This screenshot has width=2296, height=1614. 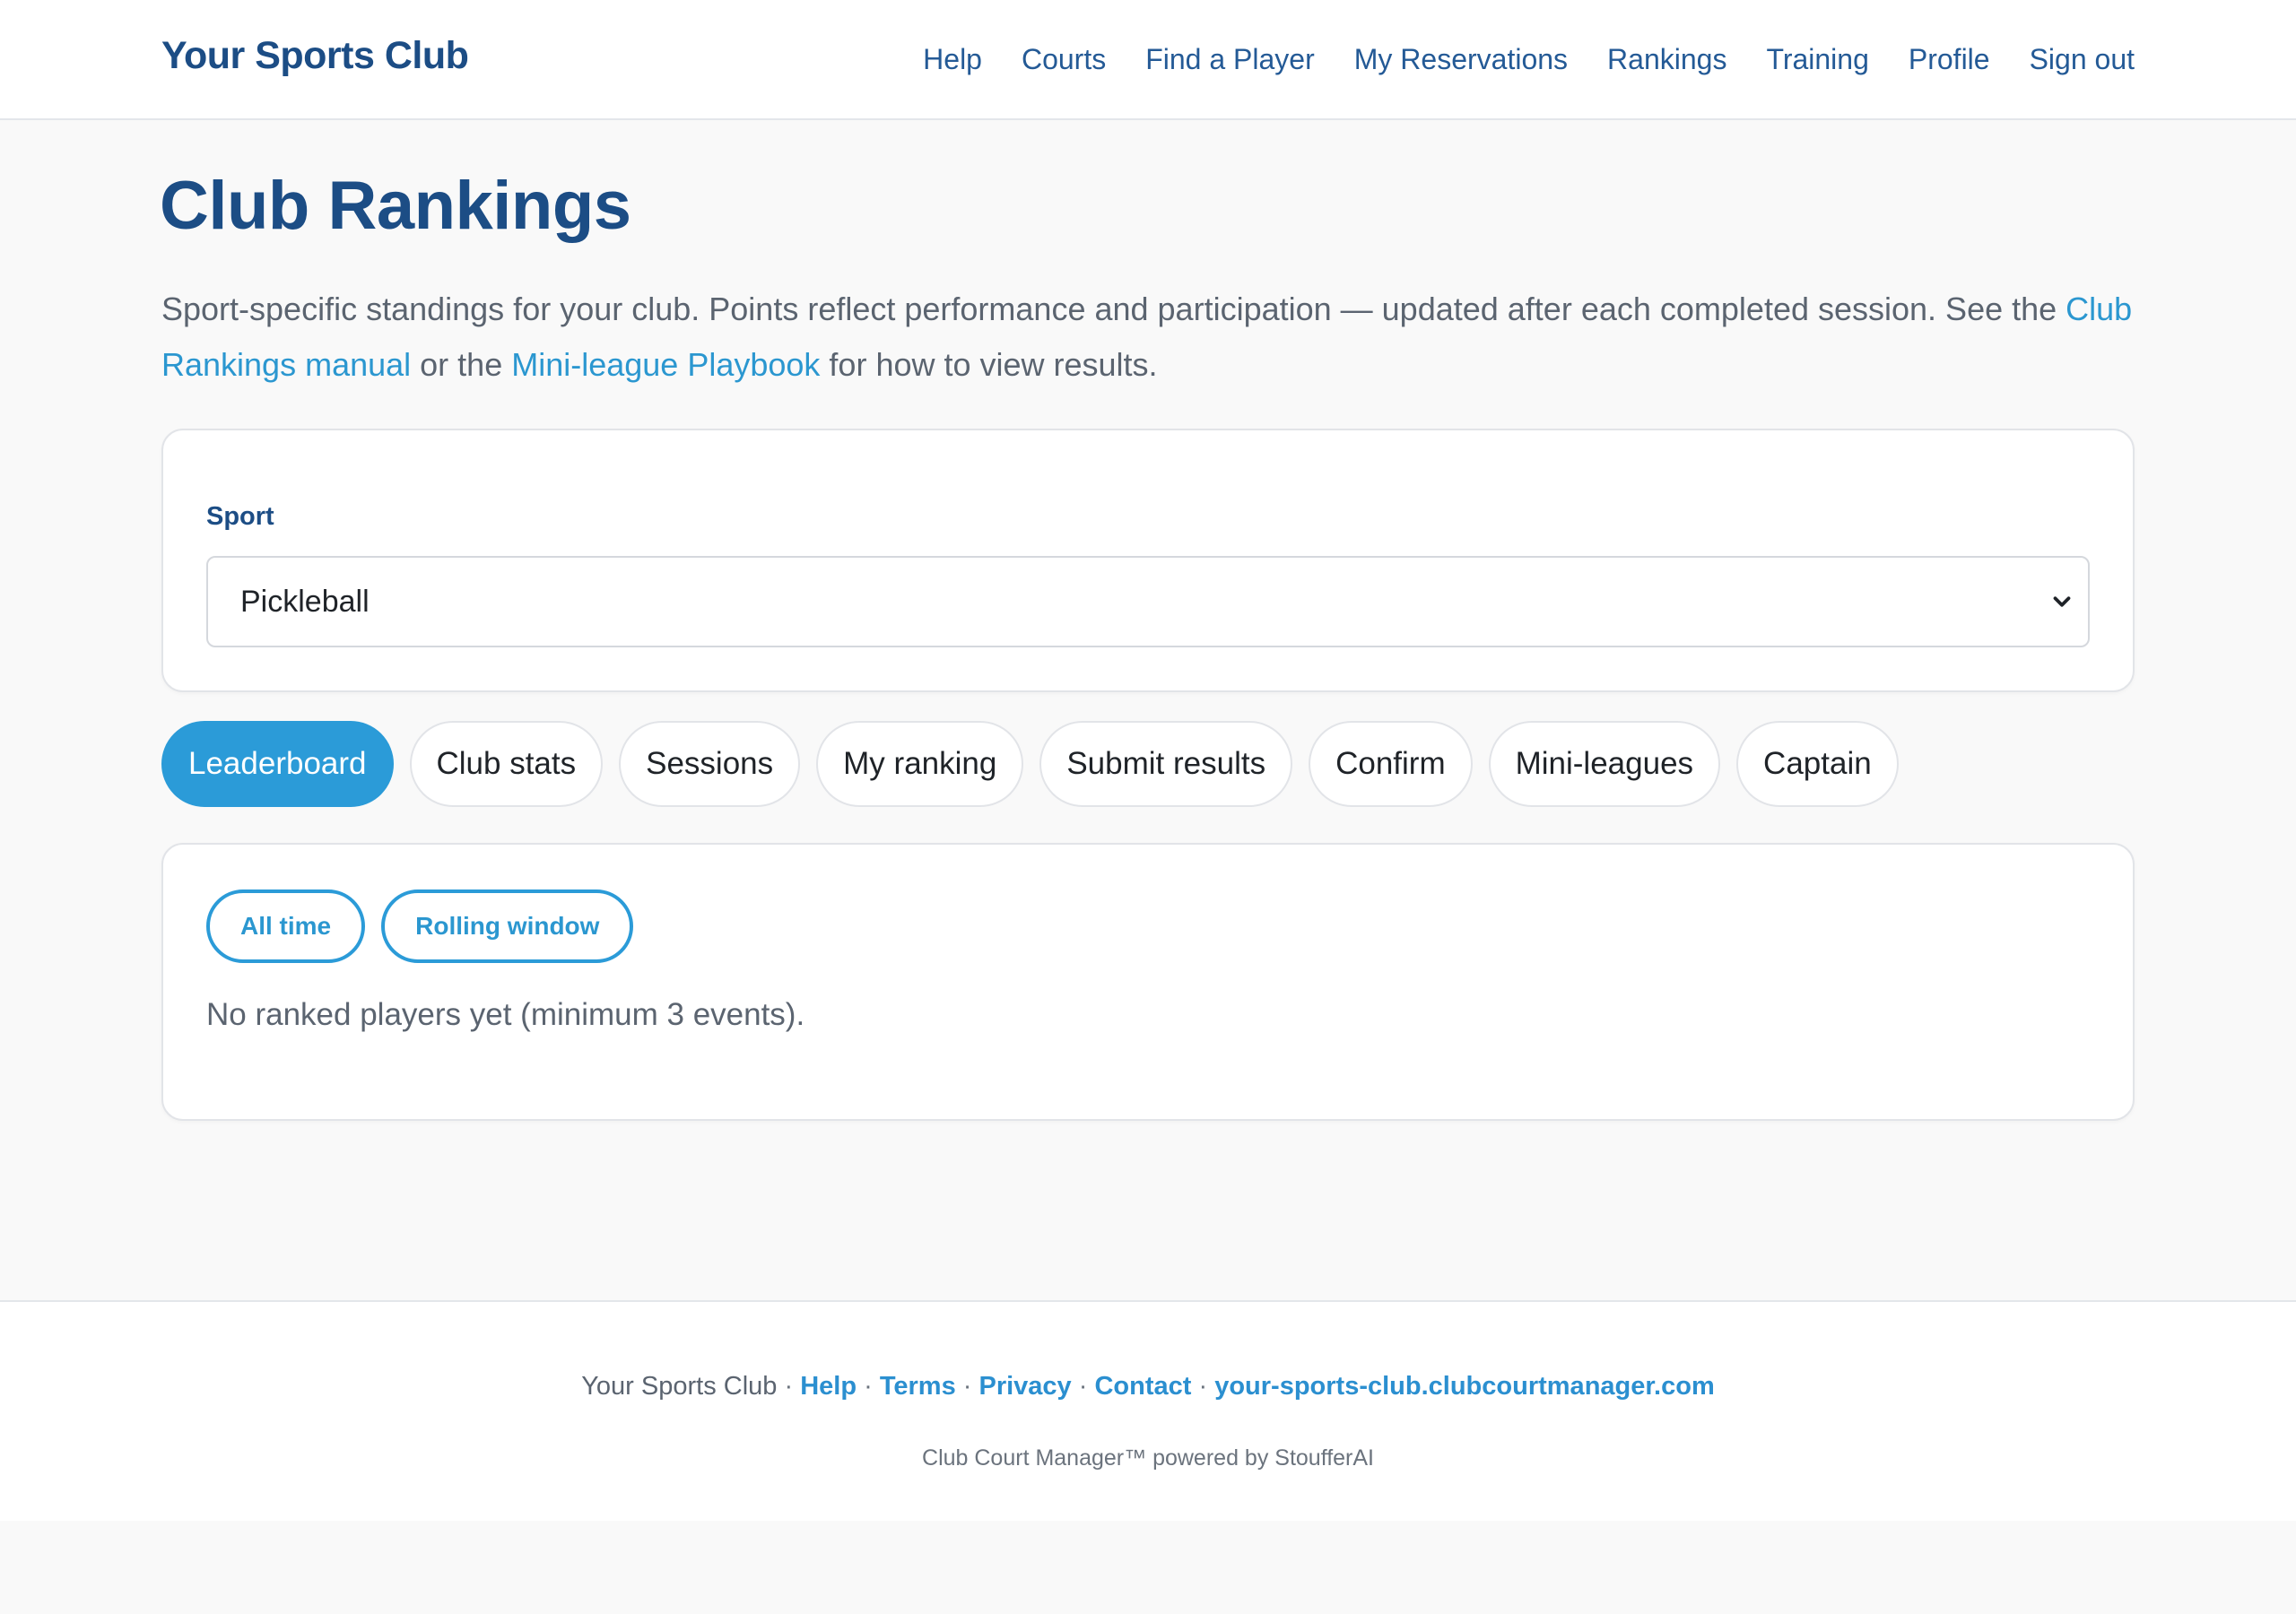 What do you see at coordinates (1604, 764) in the screenshot?
I see `tab-mini-leagues: Mini-leagues` at bounding box center [1604, 764].